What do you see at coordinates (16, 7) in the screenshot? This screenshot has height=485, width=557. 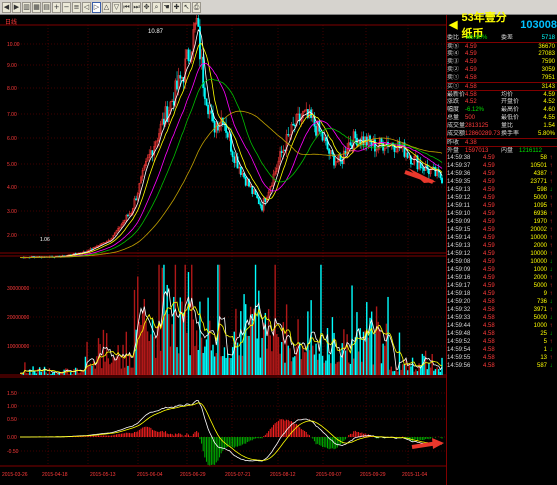 I see `forward-icon: ▶` at bounding box center [16, 7].